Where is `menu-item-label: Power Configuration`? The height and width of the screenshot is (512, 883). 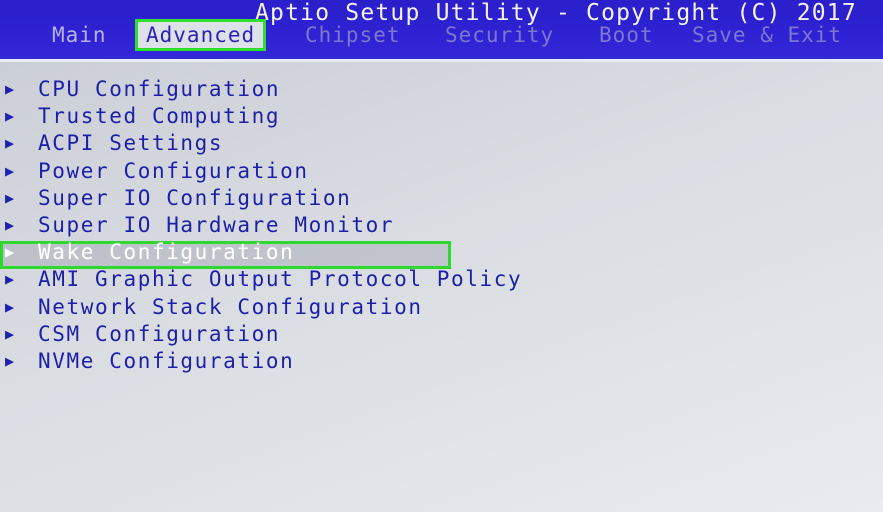
menu-item-label: Power Configuration is located at coordinates (173, 170).